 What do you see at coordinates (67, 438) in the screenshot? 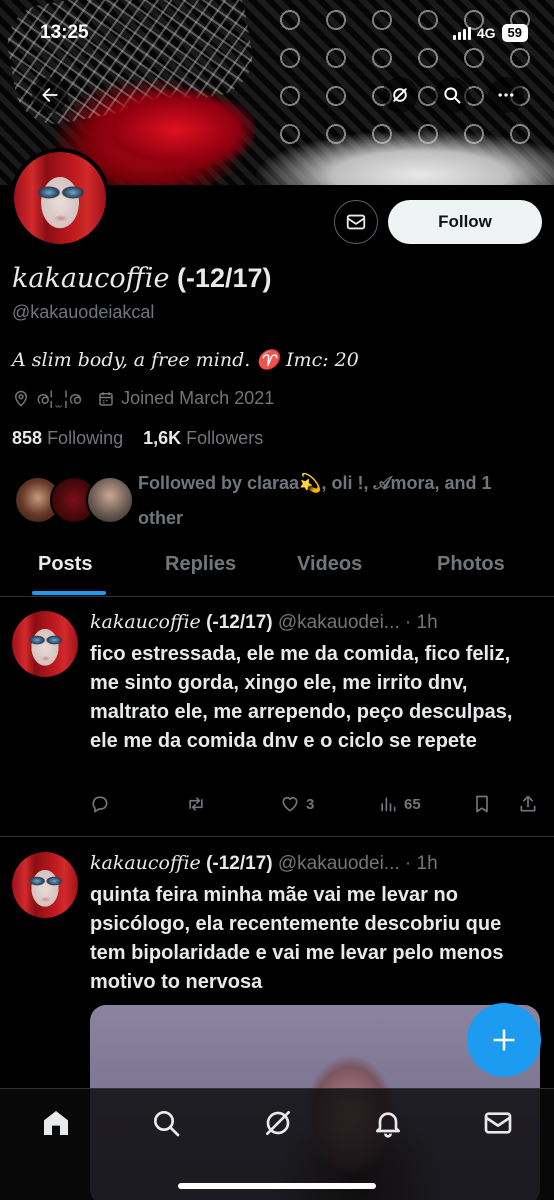
I see `following-link: 858 Following` at bounding box center [67, 438].